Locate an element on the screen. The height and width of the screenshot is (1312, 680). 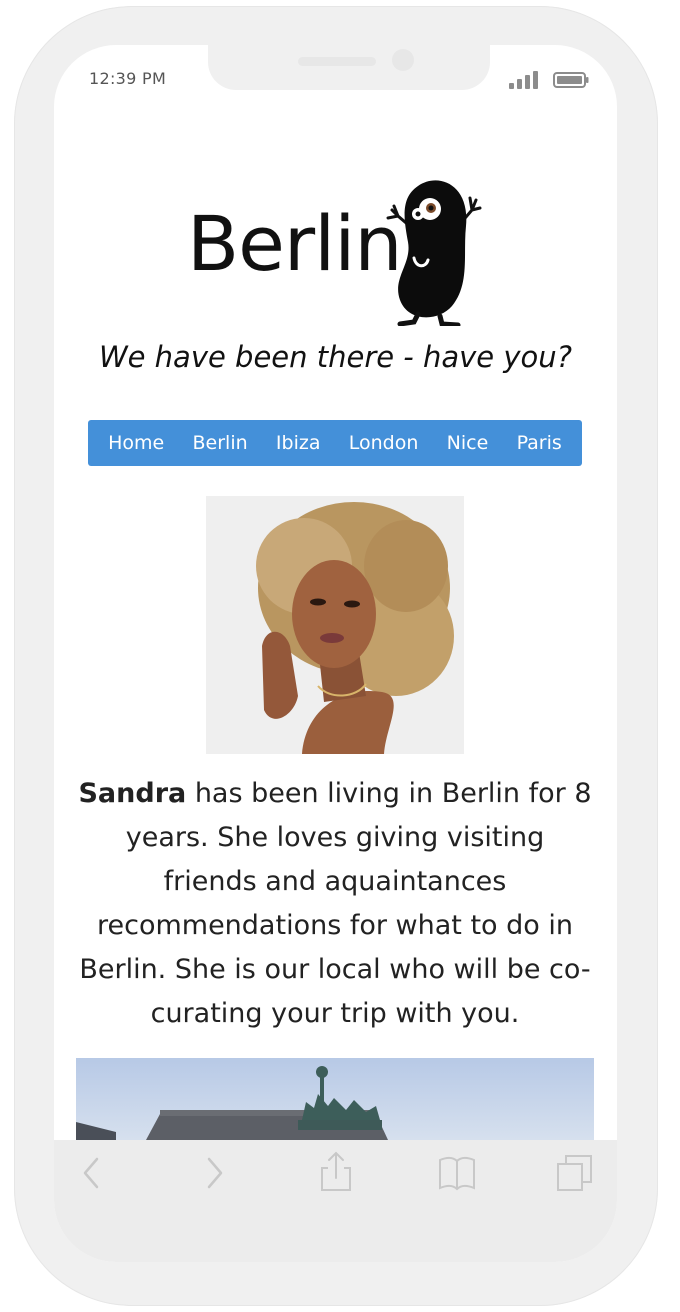
site-logo: Berlin is located at coordinates (340, 251).